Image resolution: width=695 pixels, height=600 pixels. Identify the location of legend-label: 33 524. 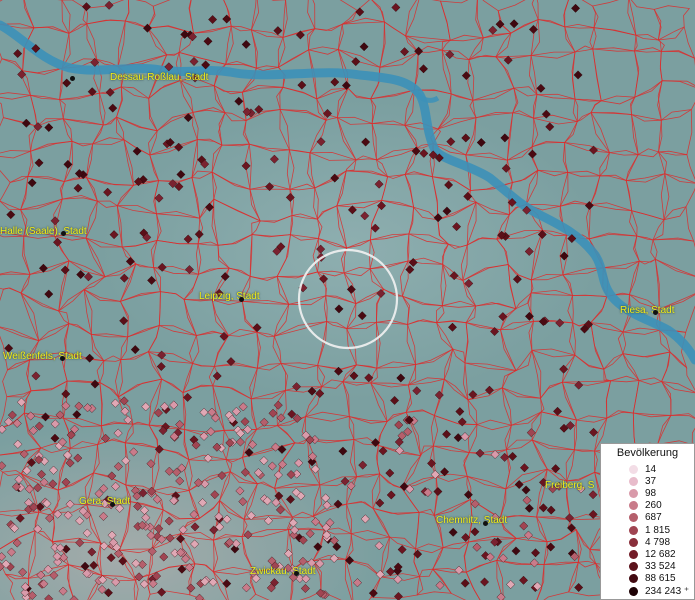
(660, 567).